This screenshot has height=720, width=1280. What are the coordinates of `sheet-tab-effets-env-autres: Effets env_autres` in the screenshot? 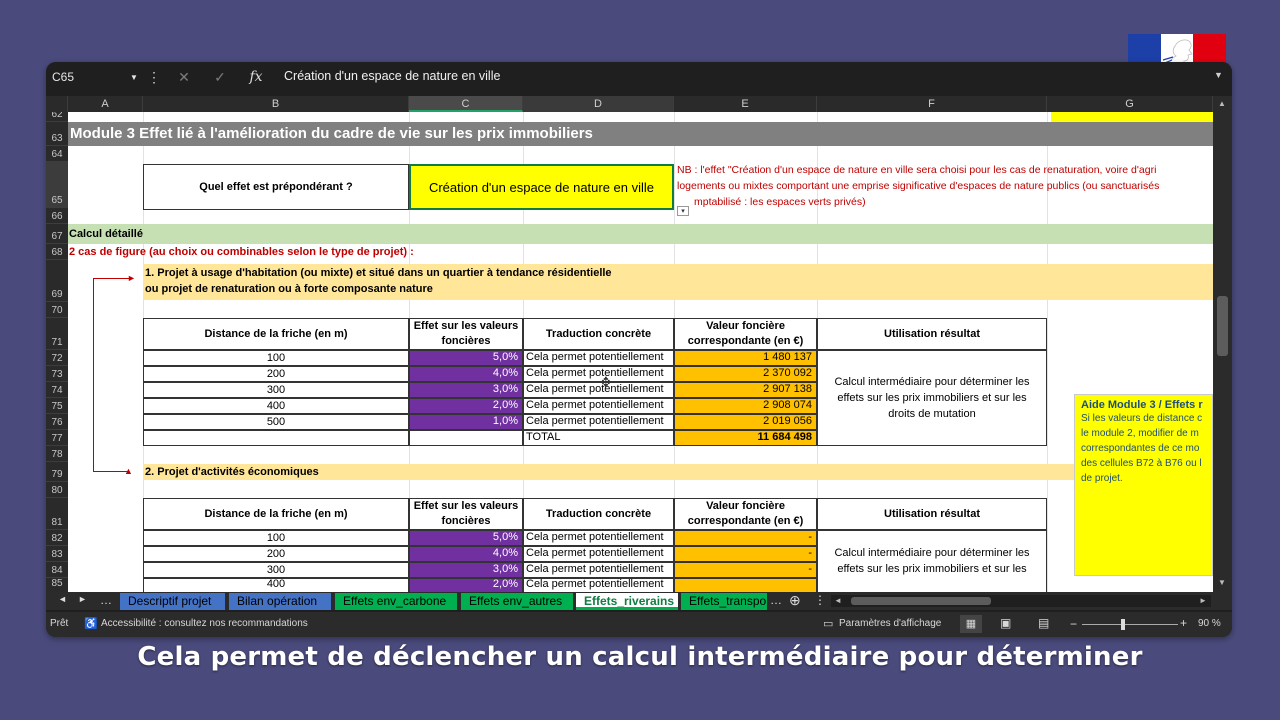 It's located at (517, 601).